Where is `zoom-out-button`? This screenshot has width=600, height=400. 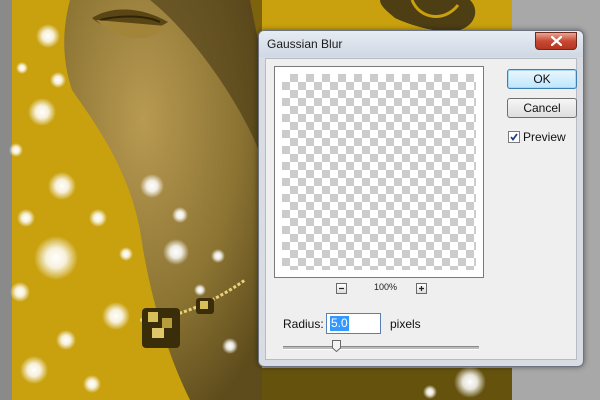 zoom-out-button is located at coordinates (341, 288).